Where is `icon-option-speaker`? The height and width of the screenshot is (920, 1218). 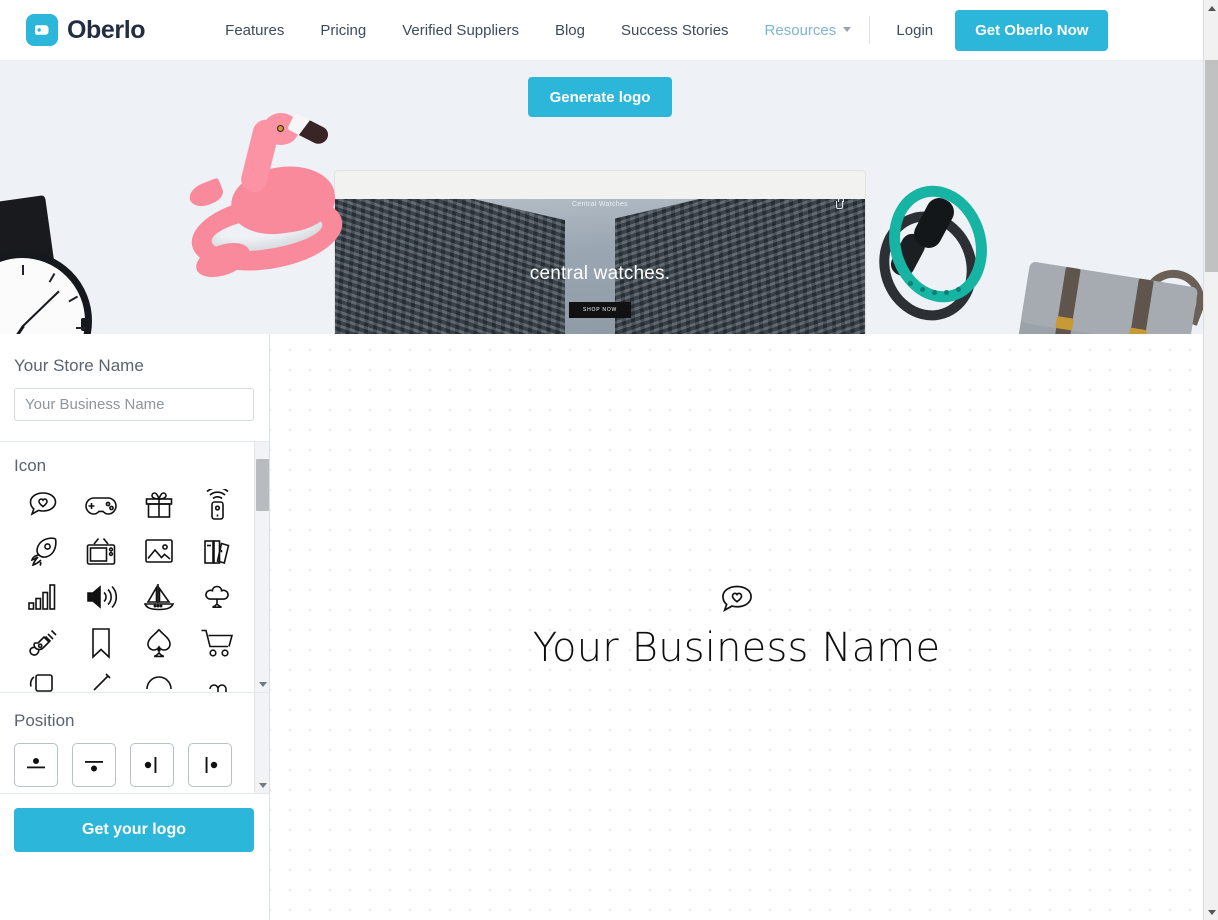 icon-option-speaker is located at coordinates (101, 597).